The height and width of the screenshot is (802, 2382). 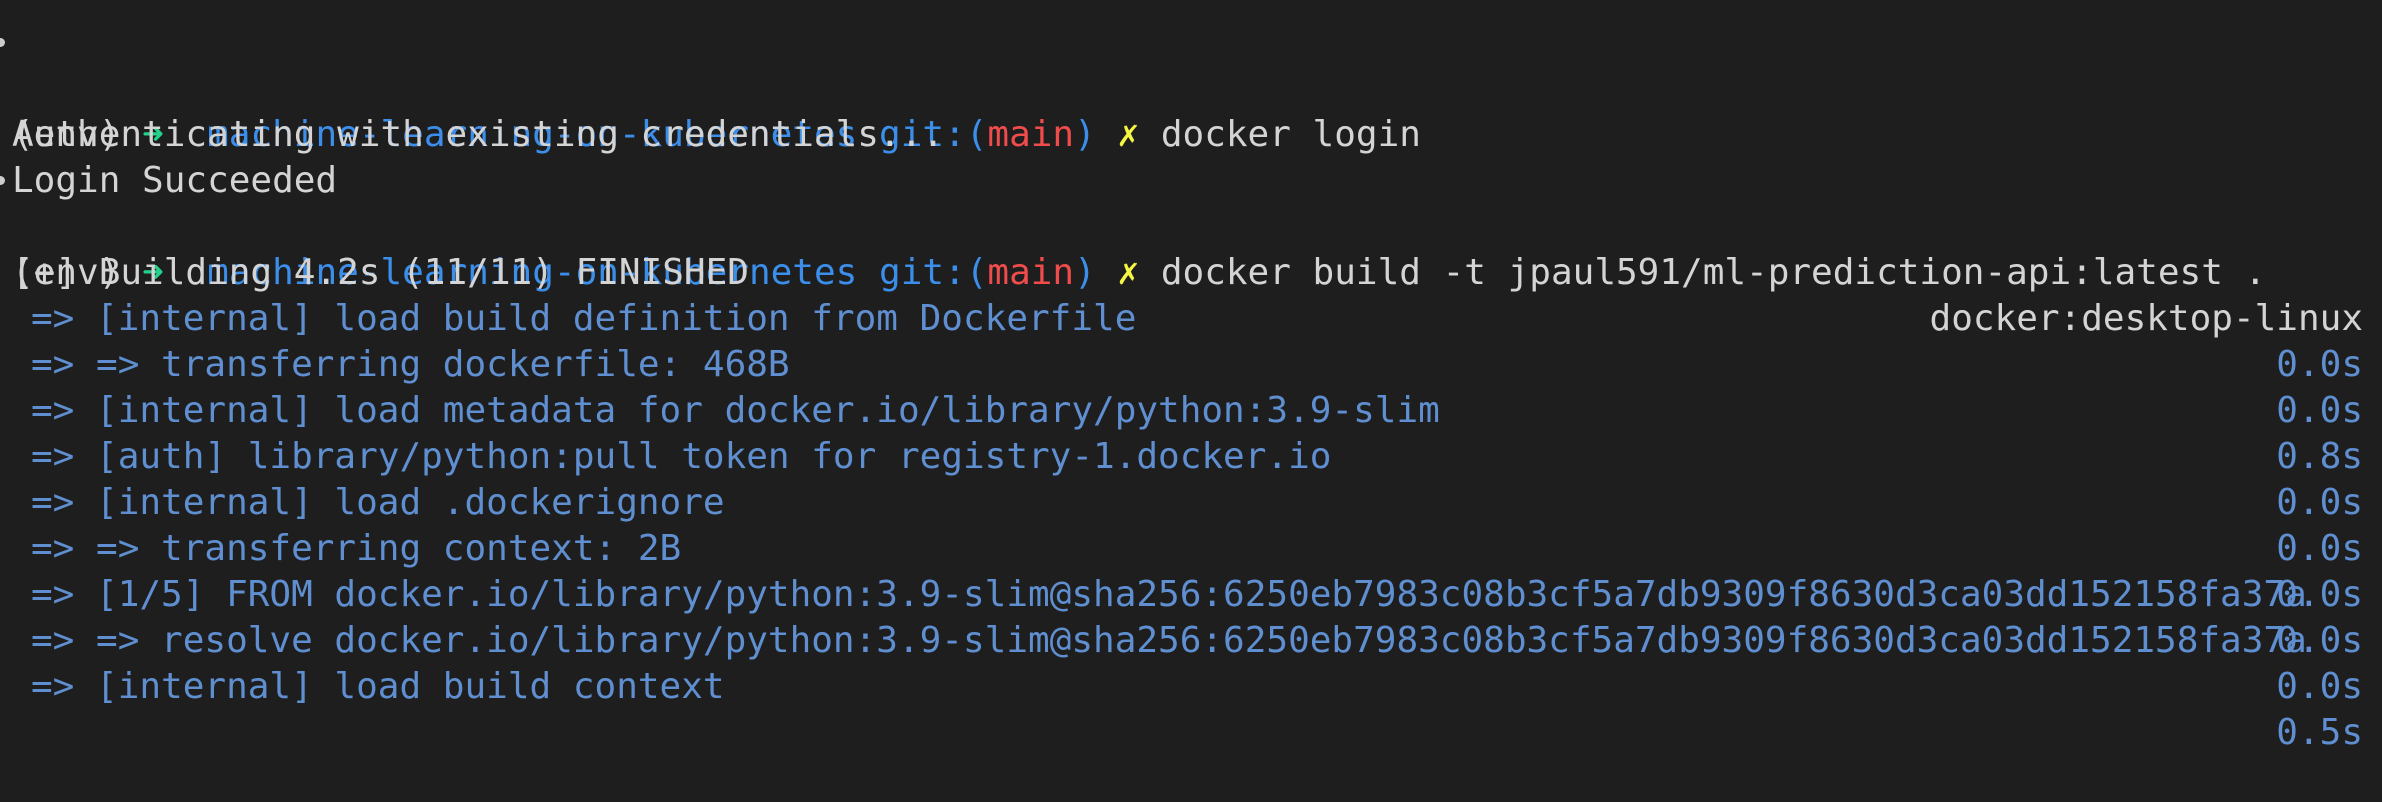 I want to click on output-line: Login Succeeded, so click(x=1191, y=156).